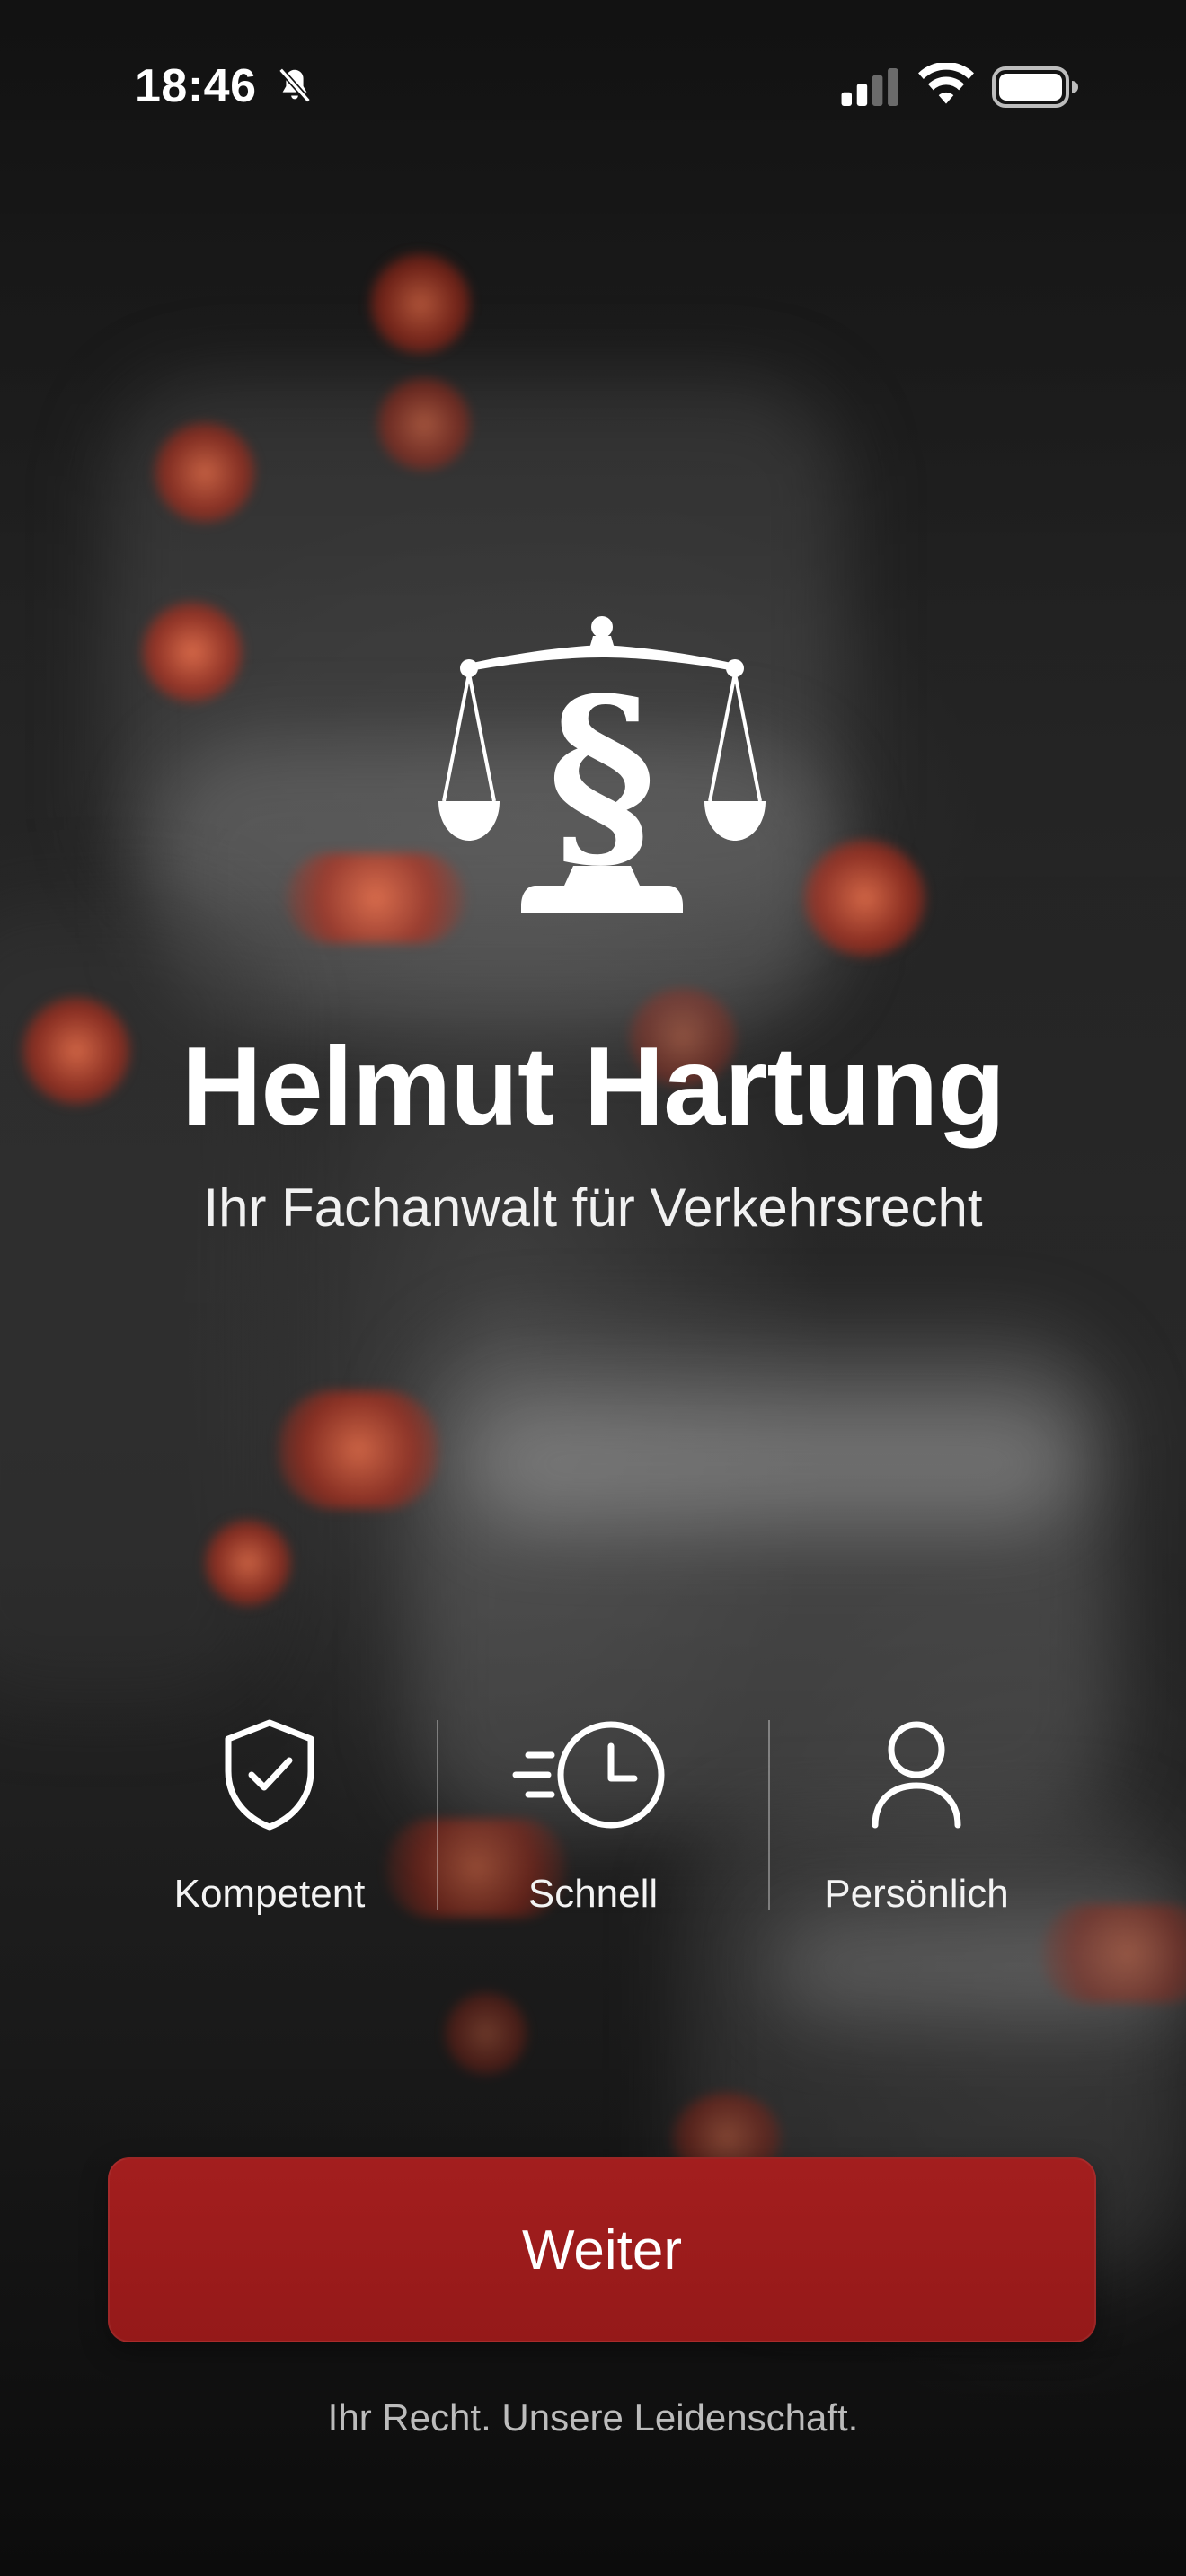 The width and height of the screenshot is (1186, 2576). What do you see at coordinates (295, 85) in the screenshot?
I see `bell-slash-icon` at bounding box center [295, 85].